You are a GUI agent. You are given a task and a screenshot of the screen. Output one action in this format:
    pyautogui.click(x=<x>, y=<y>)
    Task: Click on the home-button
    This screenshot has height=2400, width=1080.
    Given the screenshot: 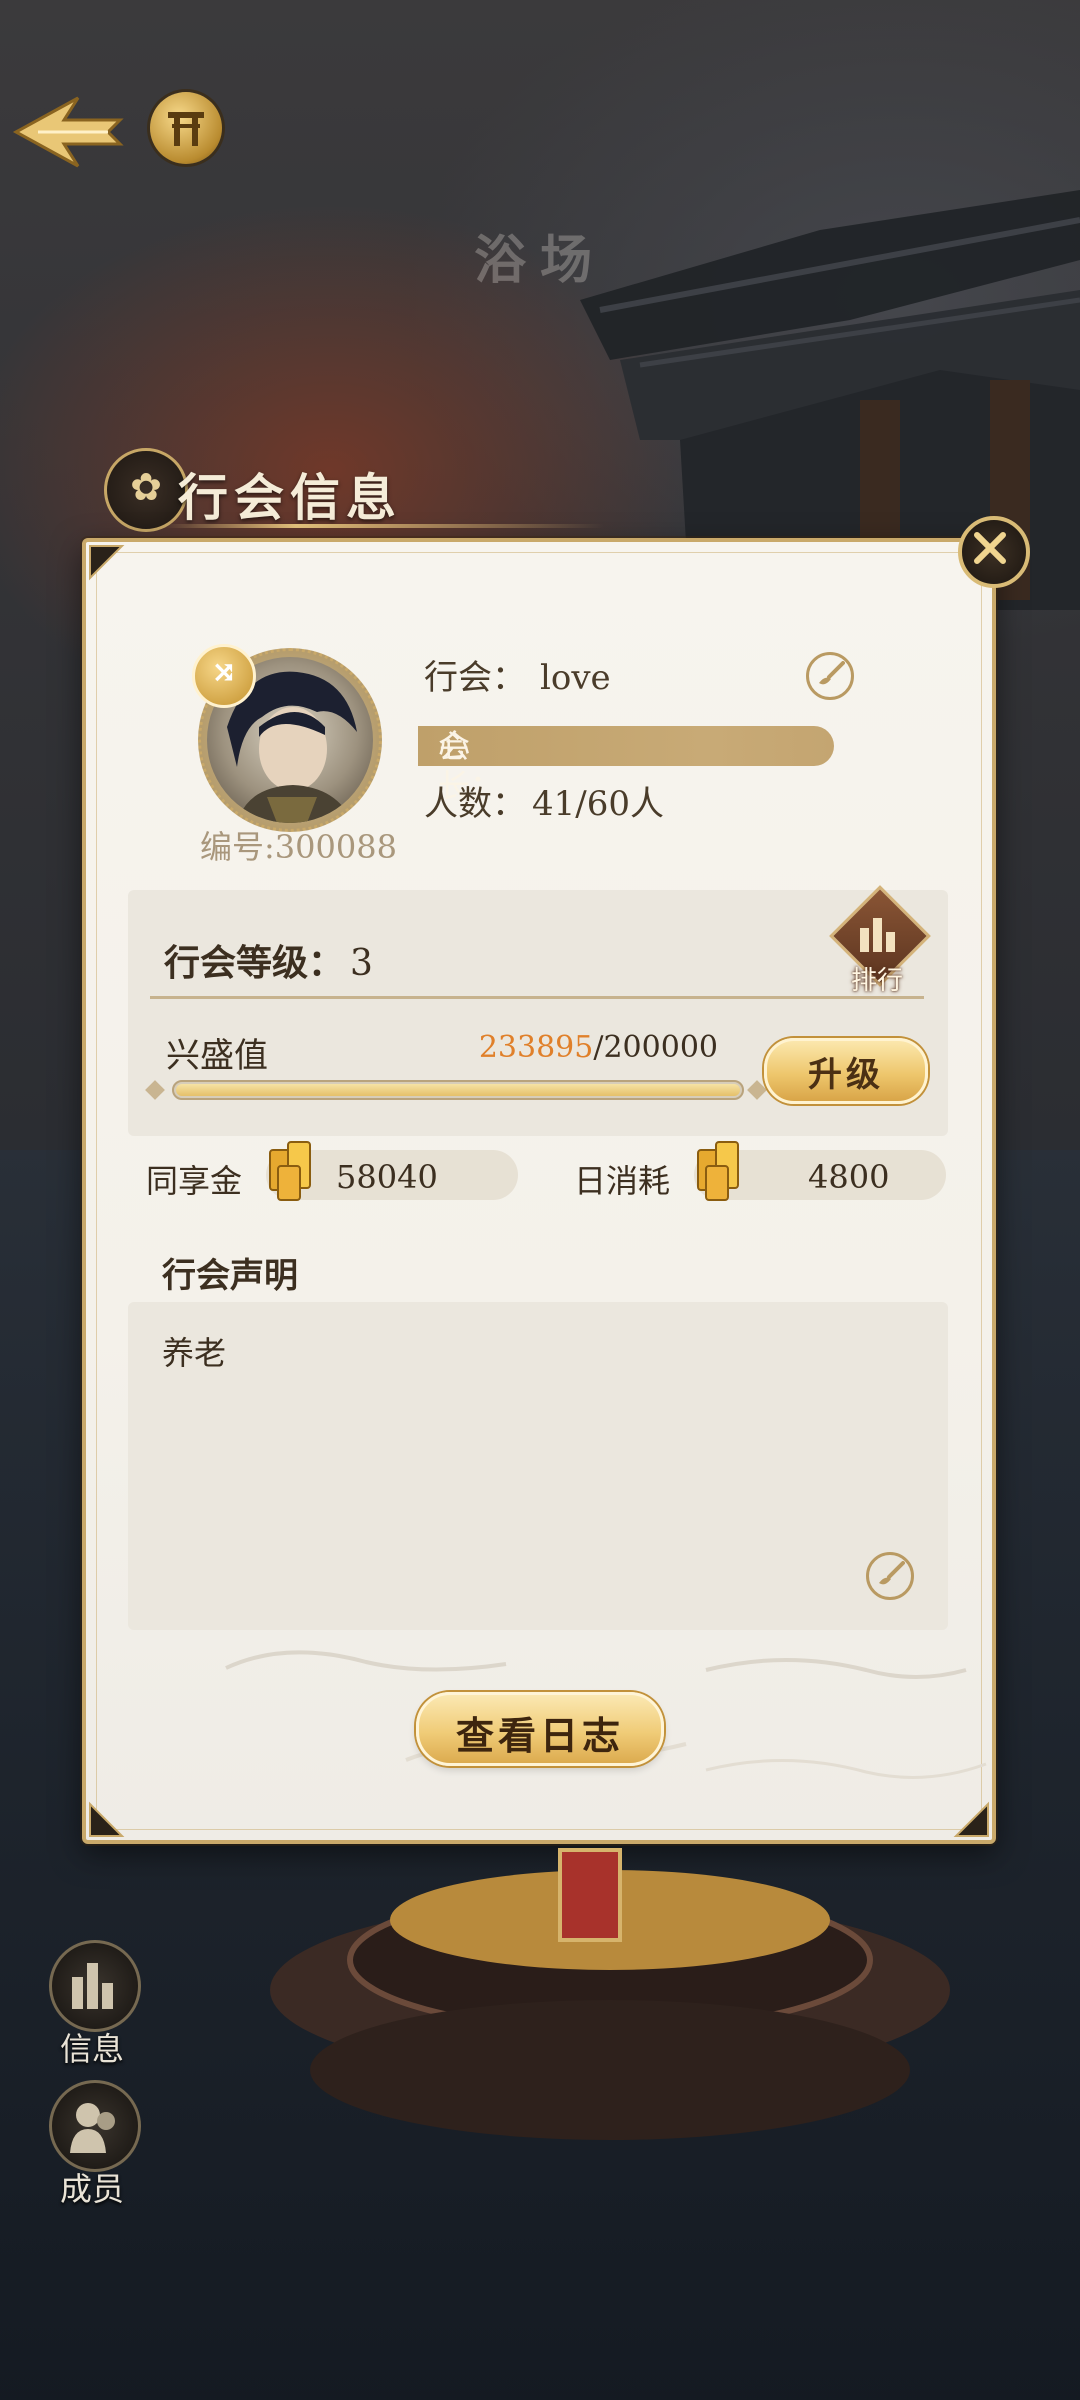 What is the action you would take?
    pyautogui.click(x=186, y=128)
    